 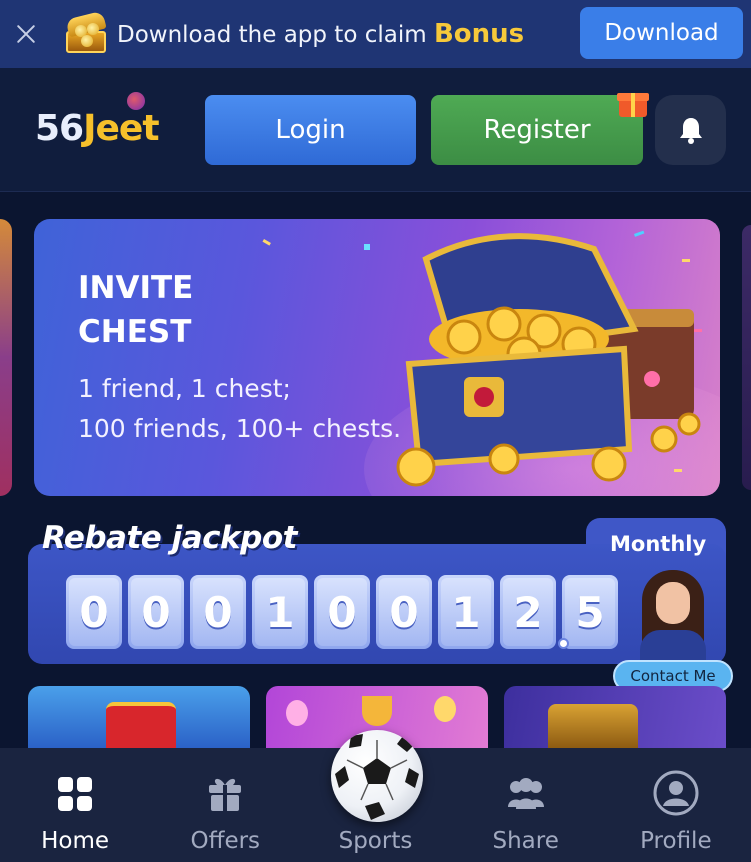 What do you see at coordinates (479, 34) in the screenshot?
I see `bonus-highlight: Bonus` at bounding box center [479, 34].